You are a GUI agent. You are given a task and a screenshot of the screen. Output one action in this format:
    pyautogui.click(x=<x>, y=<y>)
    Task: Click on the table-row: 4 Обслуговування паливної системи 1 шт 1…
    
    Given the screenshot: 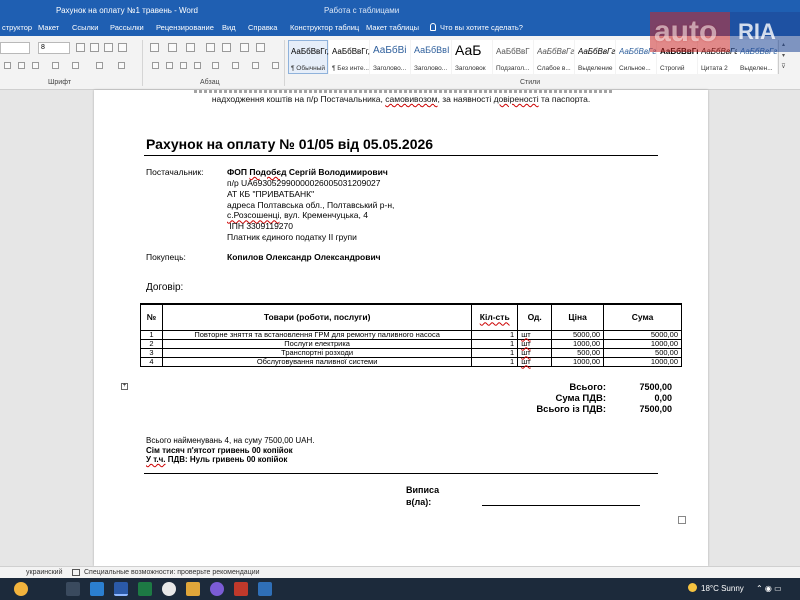 What is the action you would take?
    pyautogui.click(x=411, y=361)
    